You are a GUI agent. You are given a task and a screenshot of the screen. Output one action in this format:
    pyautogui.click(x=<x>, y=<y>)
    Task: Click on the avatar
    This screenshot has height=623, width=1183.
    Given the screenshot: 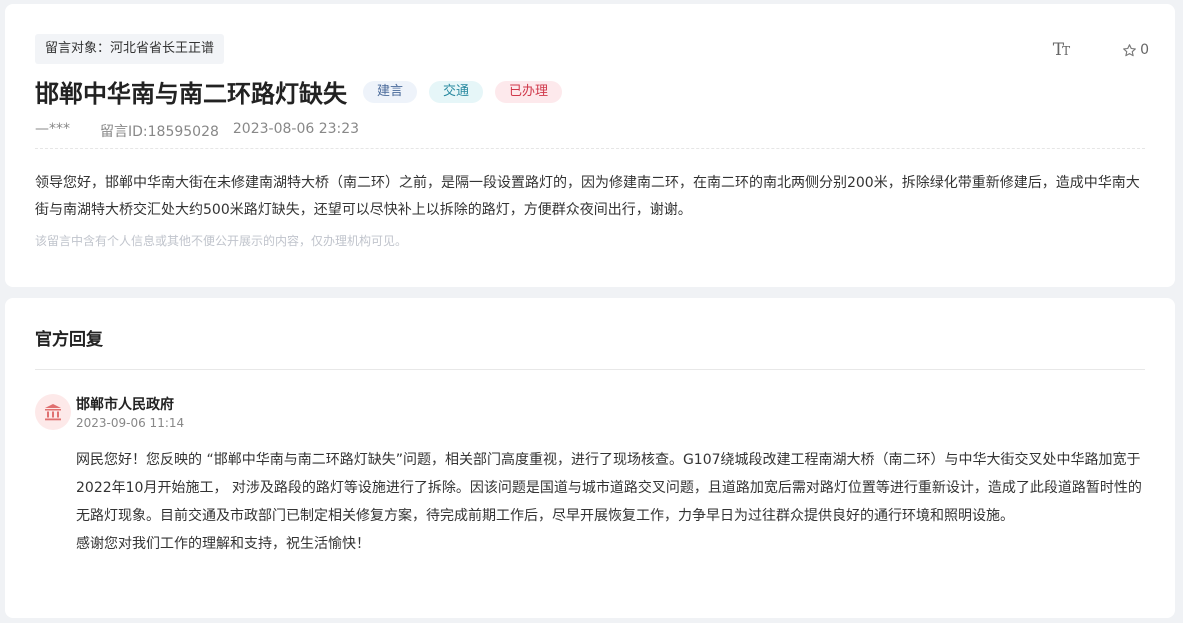 What is the action you would take?
    pyautogui.click(x=53, y=412)
    